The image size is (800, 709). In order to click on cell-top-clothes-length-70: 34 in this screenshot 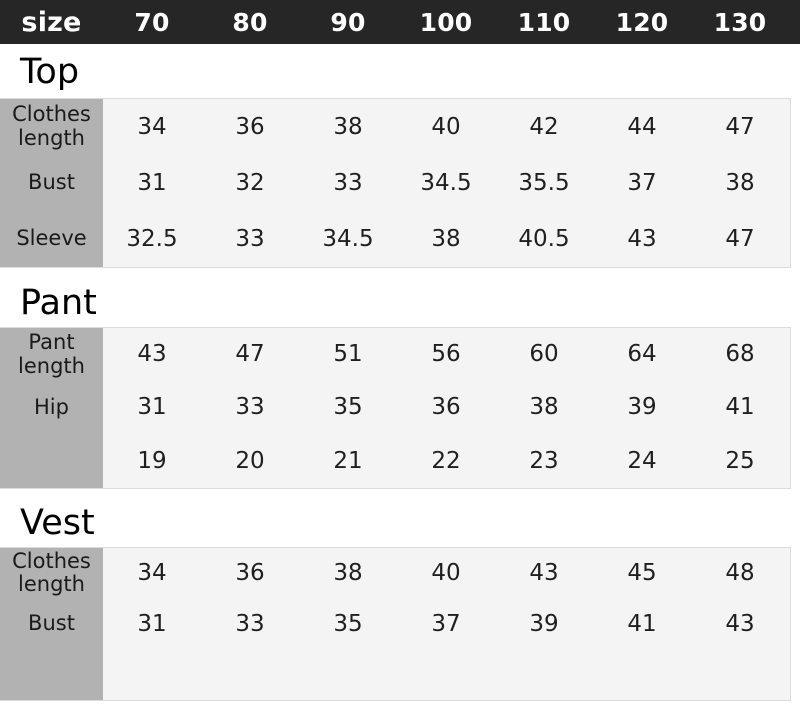, I will do `click(152, 126)`.